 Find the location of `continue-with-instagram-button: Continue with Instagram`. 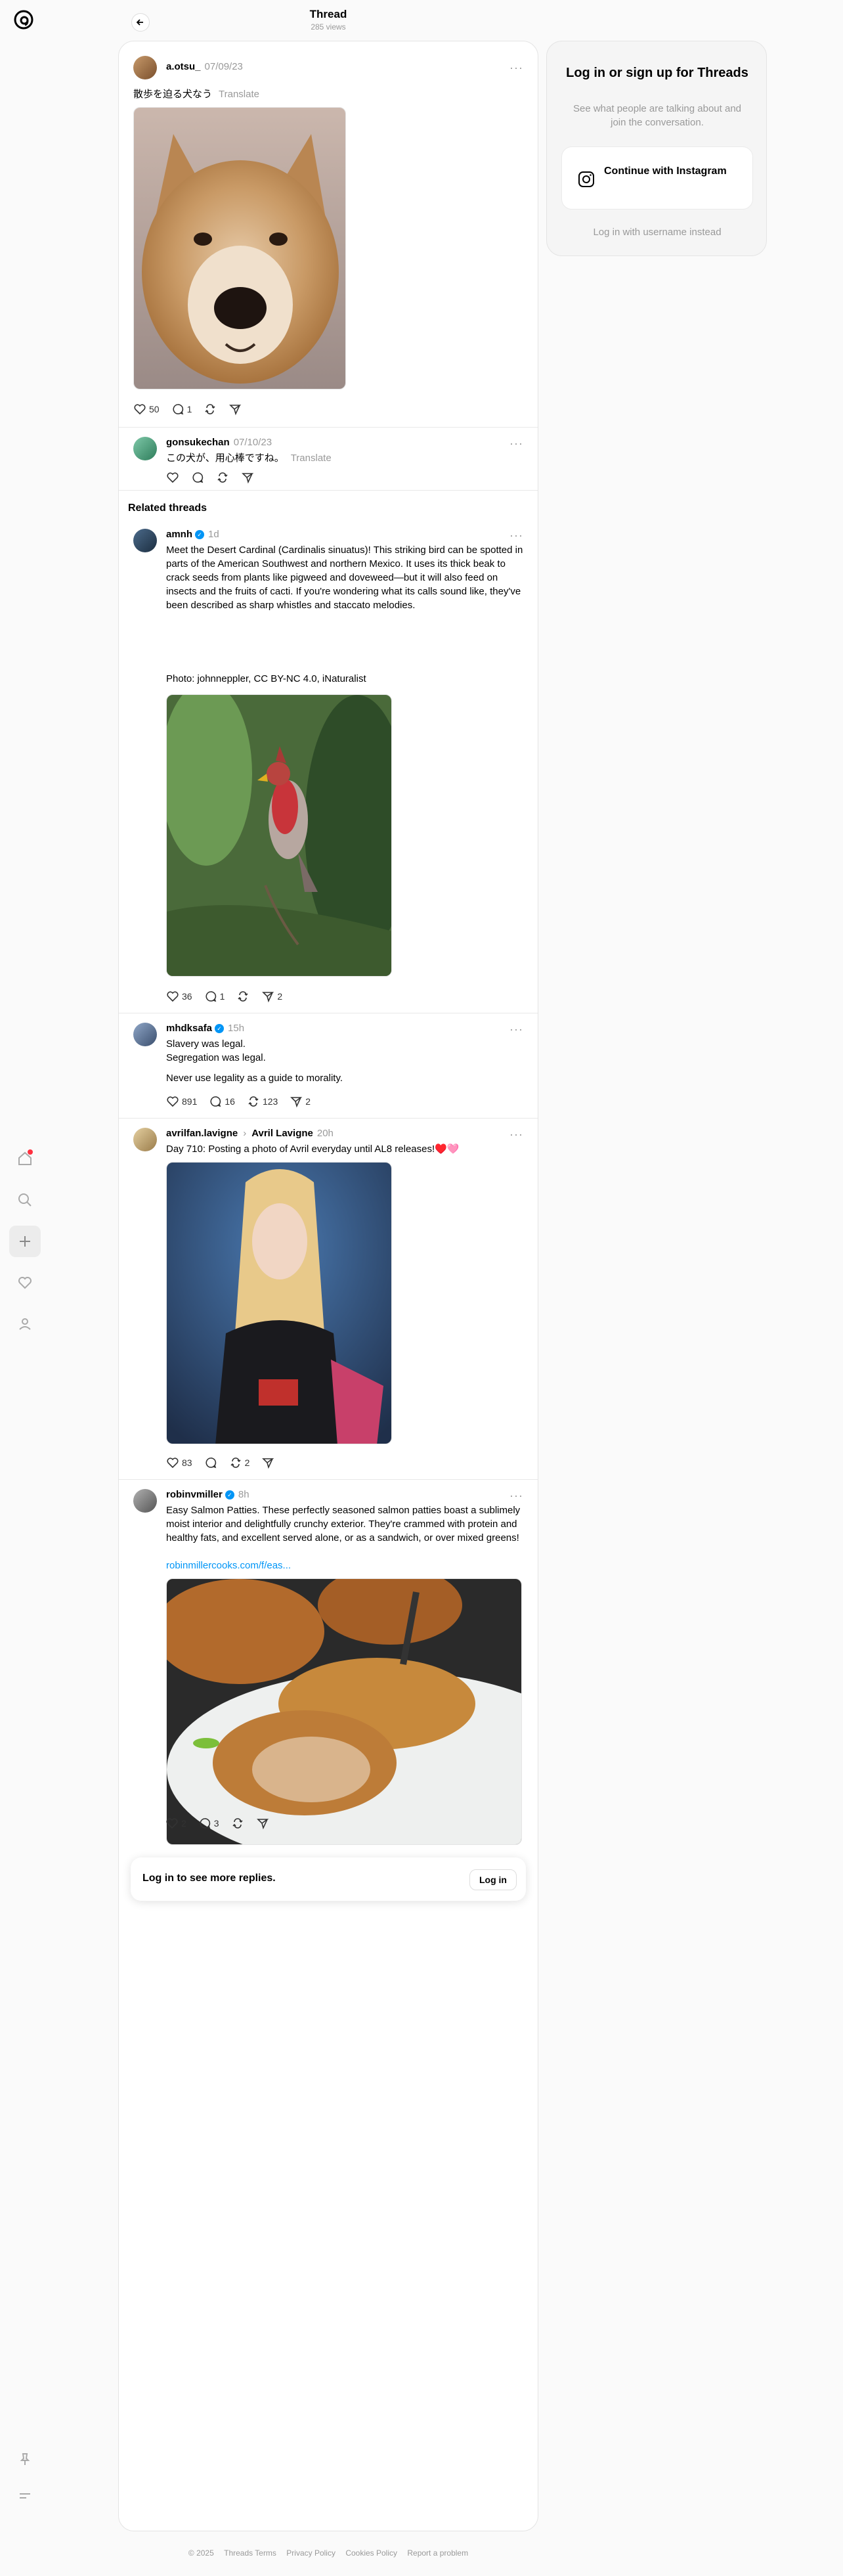

continue-with-instagram-button: Continue with Instagram is located at coordinates (657, 178).